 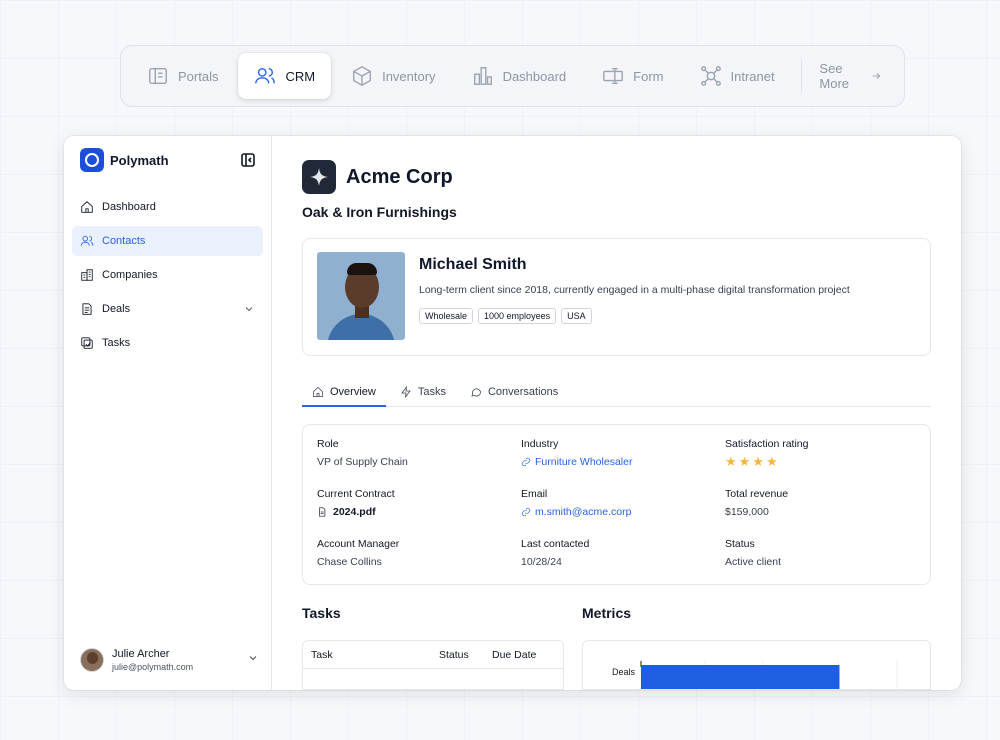 What do you see at coordinates (473, 264) in the screenshot?
I see `contact-name: Michael Smith` at bounding box center [473, 264].